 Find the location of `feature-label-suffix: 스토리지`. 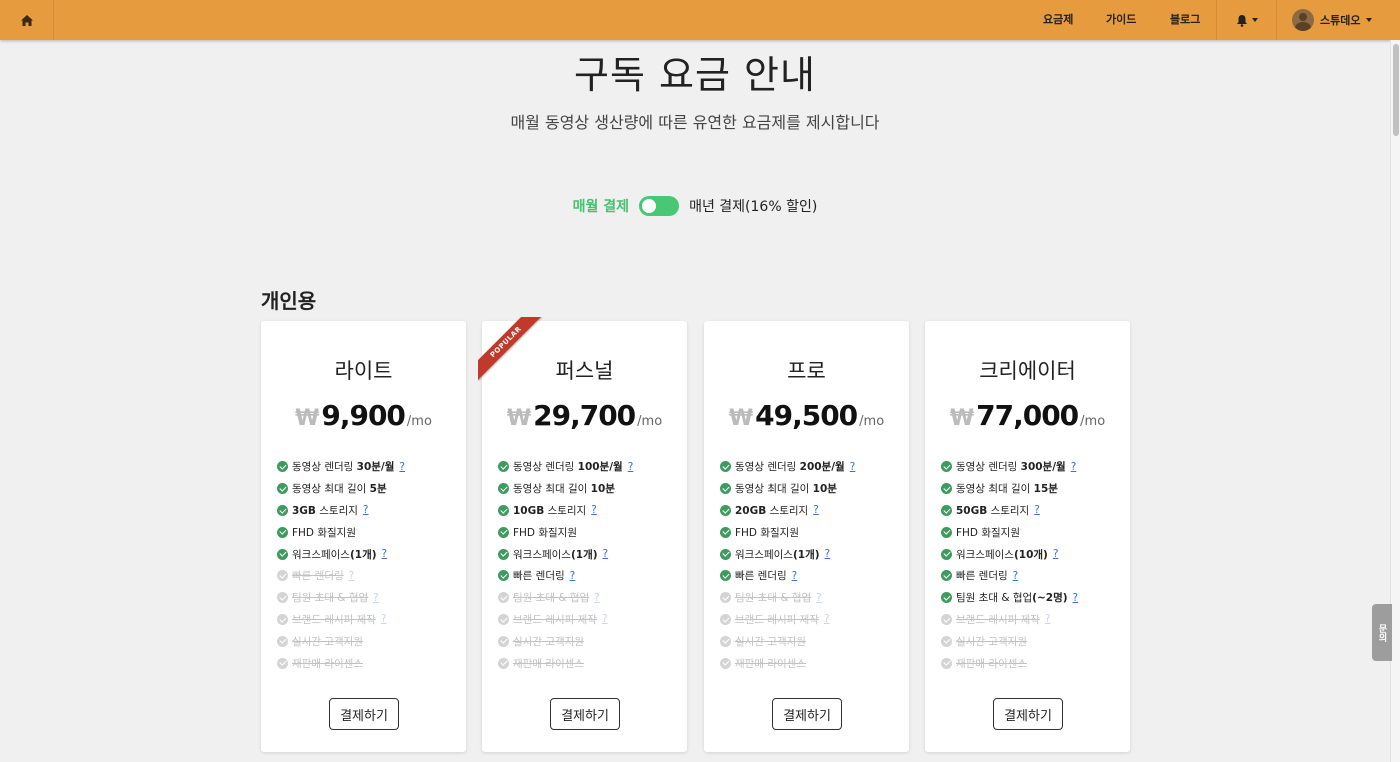

feature-label-suffix: 스토리지 is located at coordinates (336, 510).